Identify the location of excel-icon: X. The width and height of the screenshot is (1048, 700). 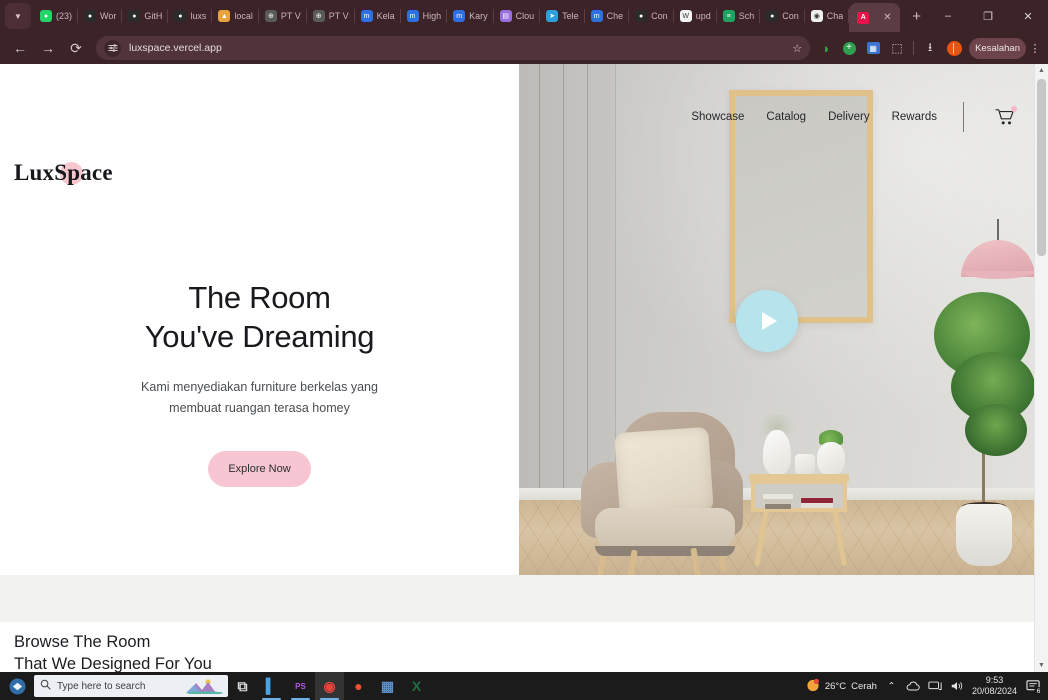
(416, 686).